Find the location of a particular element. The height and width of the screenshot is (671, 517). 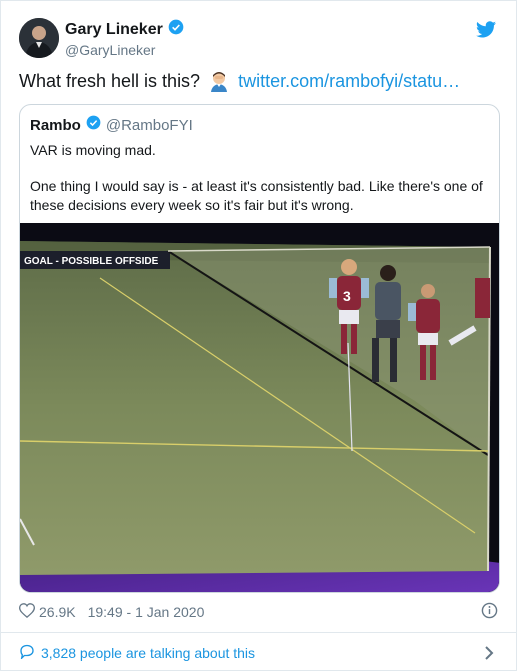

footer-divider is located at coordinates (258, 632).